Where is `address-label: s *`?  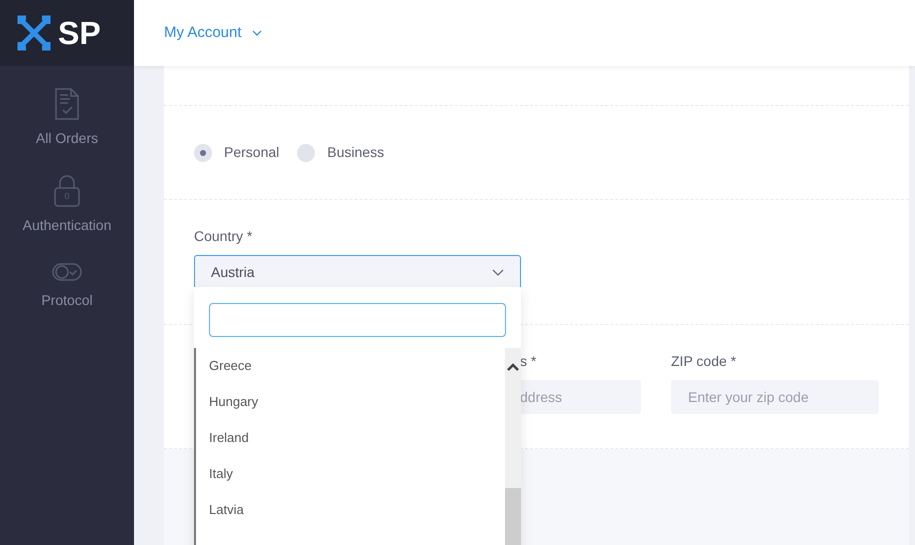
address-label: s * is located at coordinates (528, 361).